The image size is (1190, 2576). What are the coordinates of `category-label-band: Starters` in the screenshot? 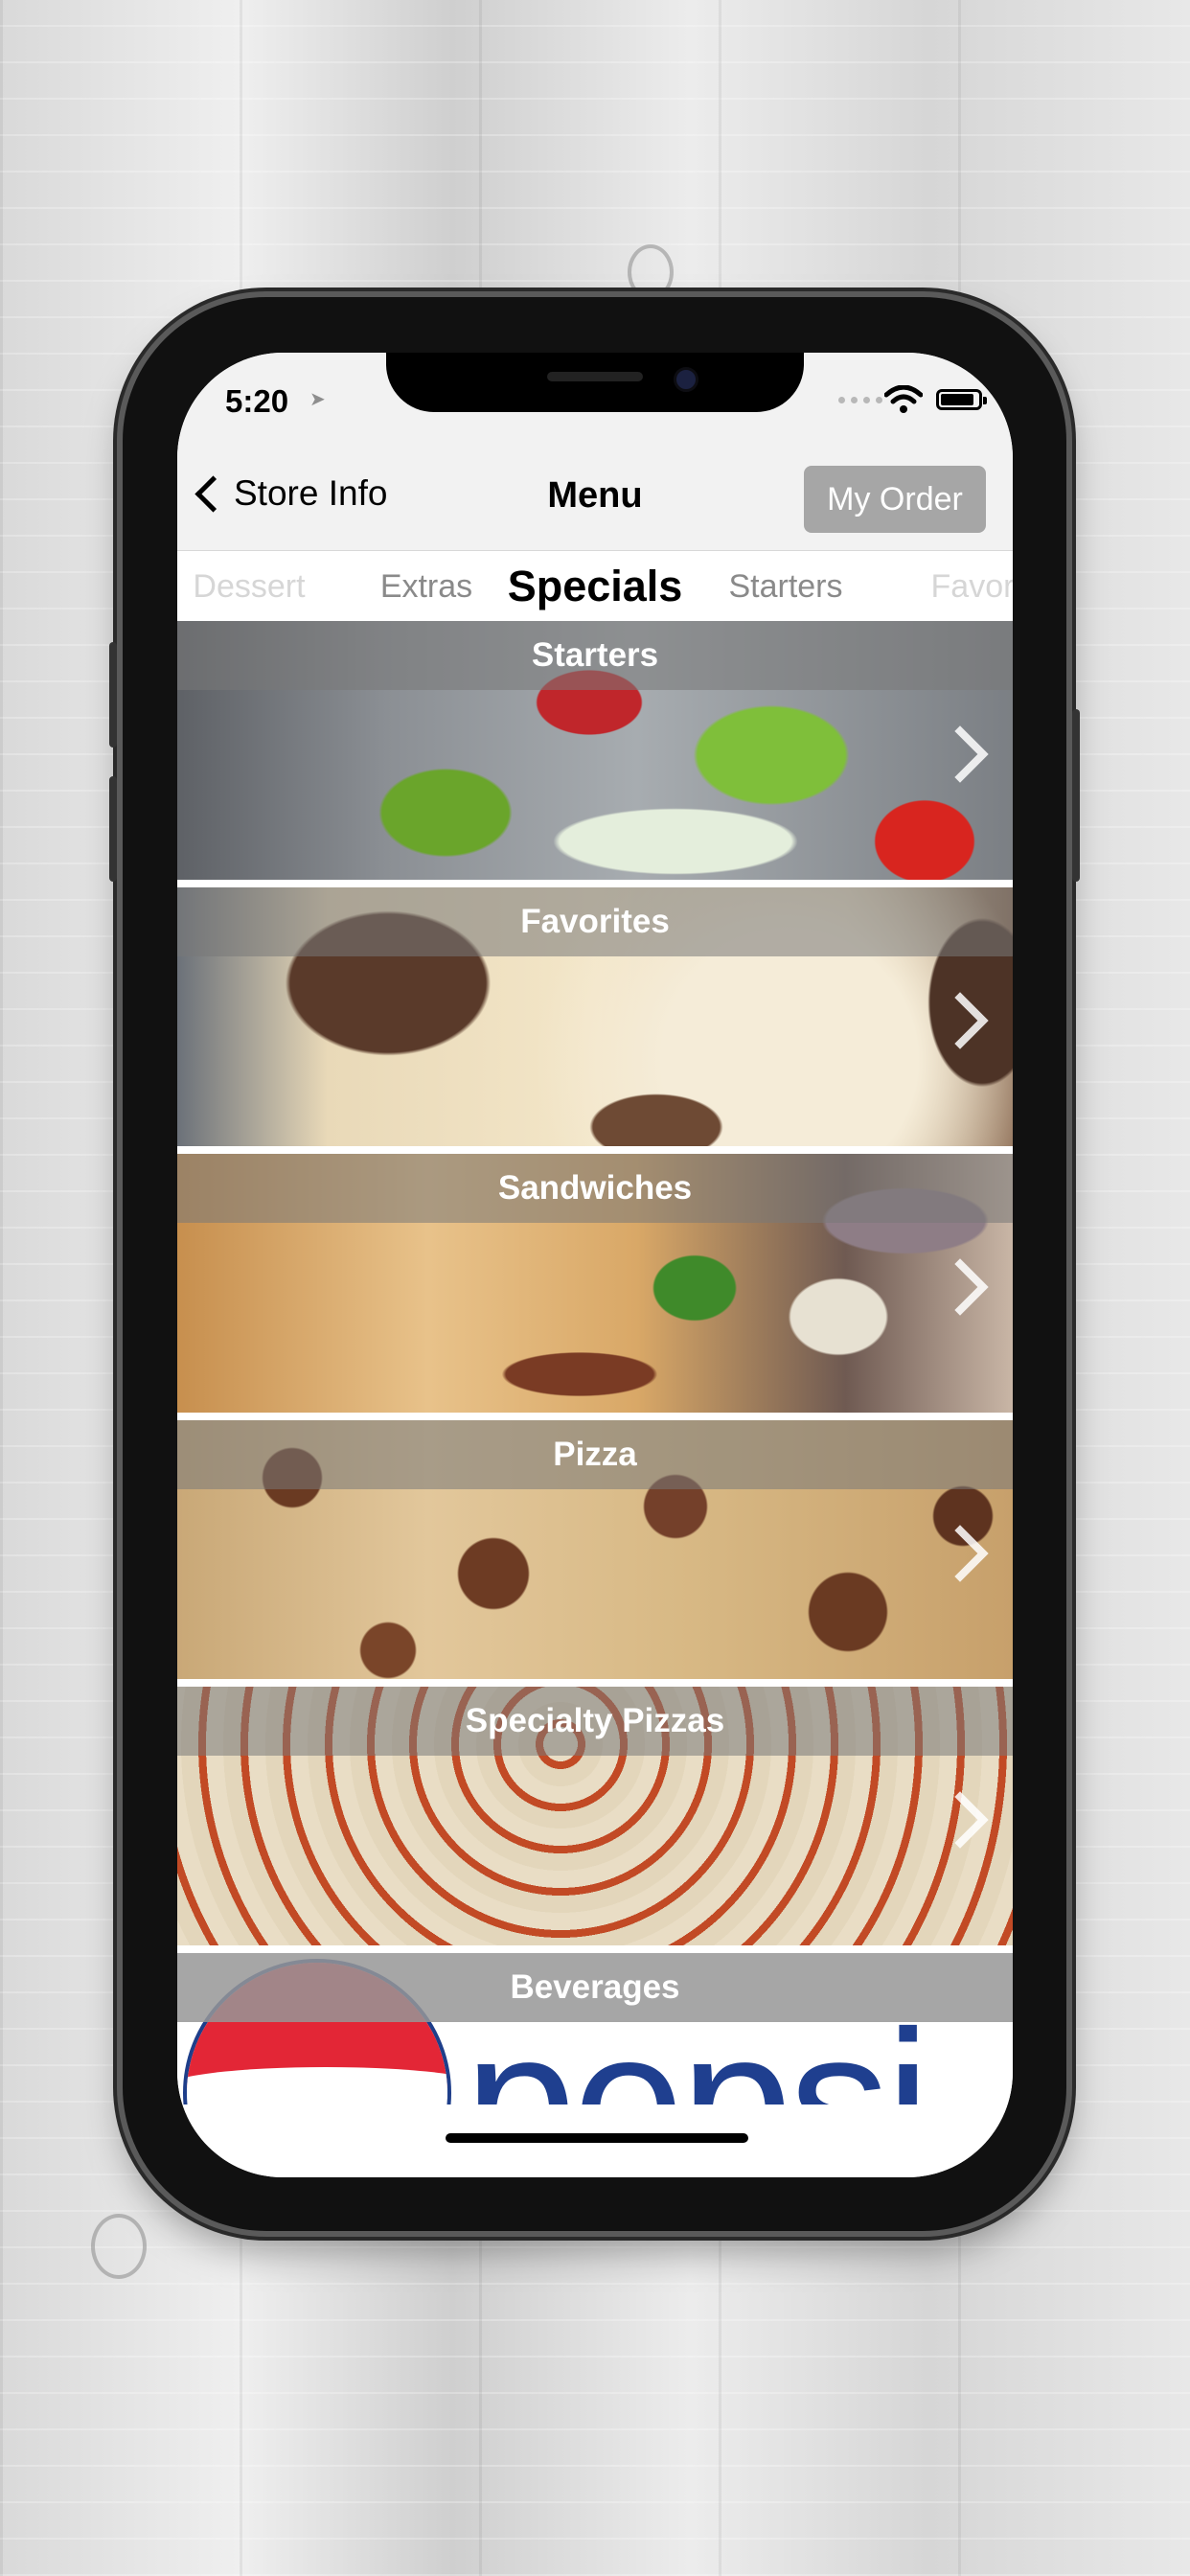 It's located at (595, 655).